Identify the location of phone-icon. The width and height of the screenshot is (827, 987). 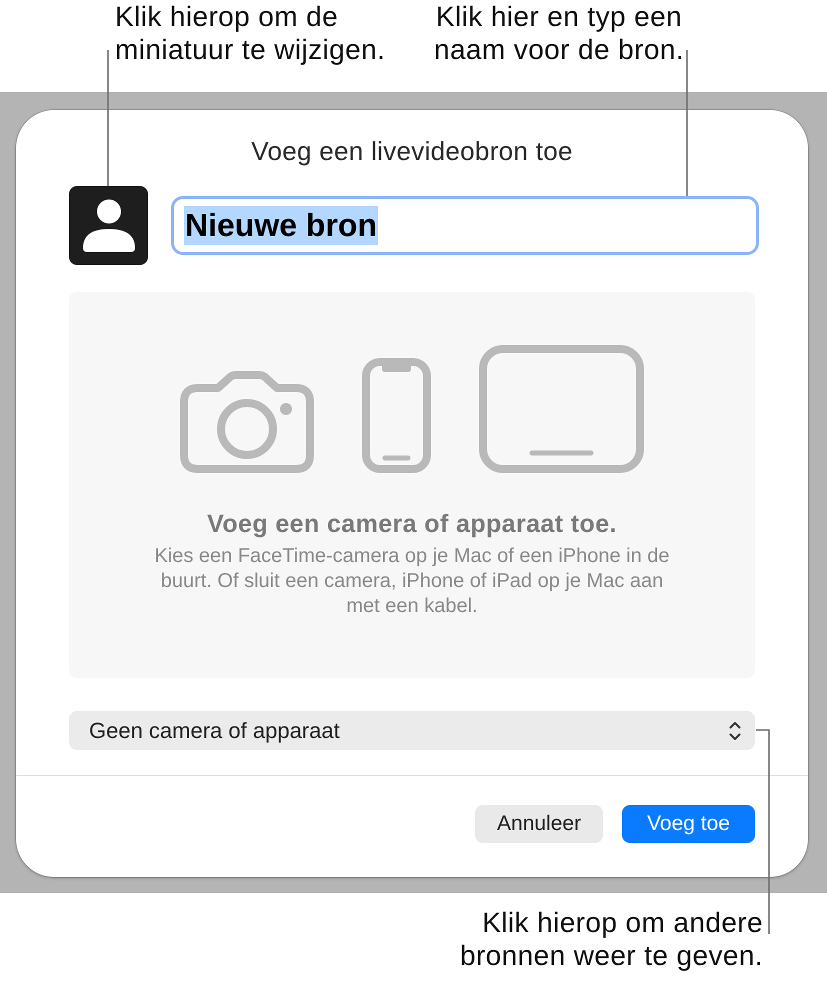
(396, 415).